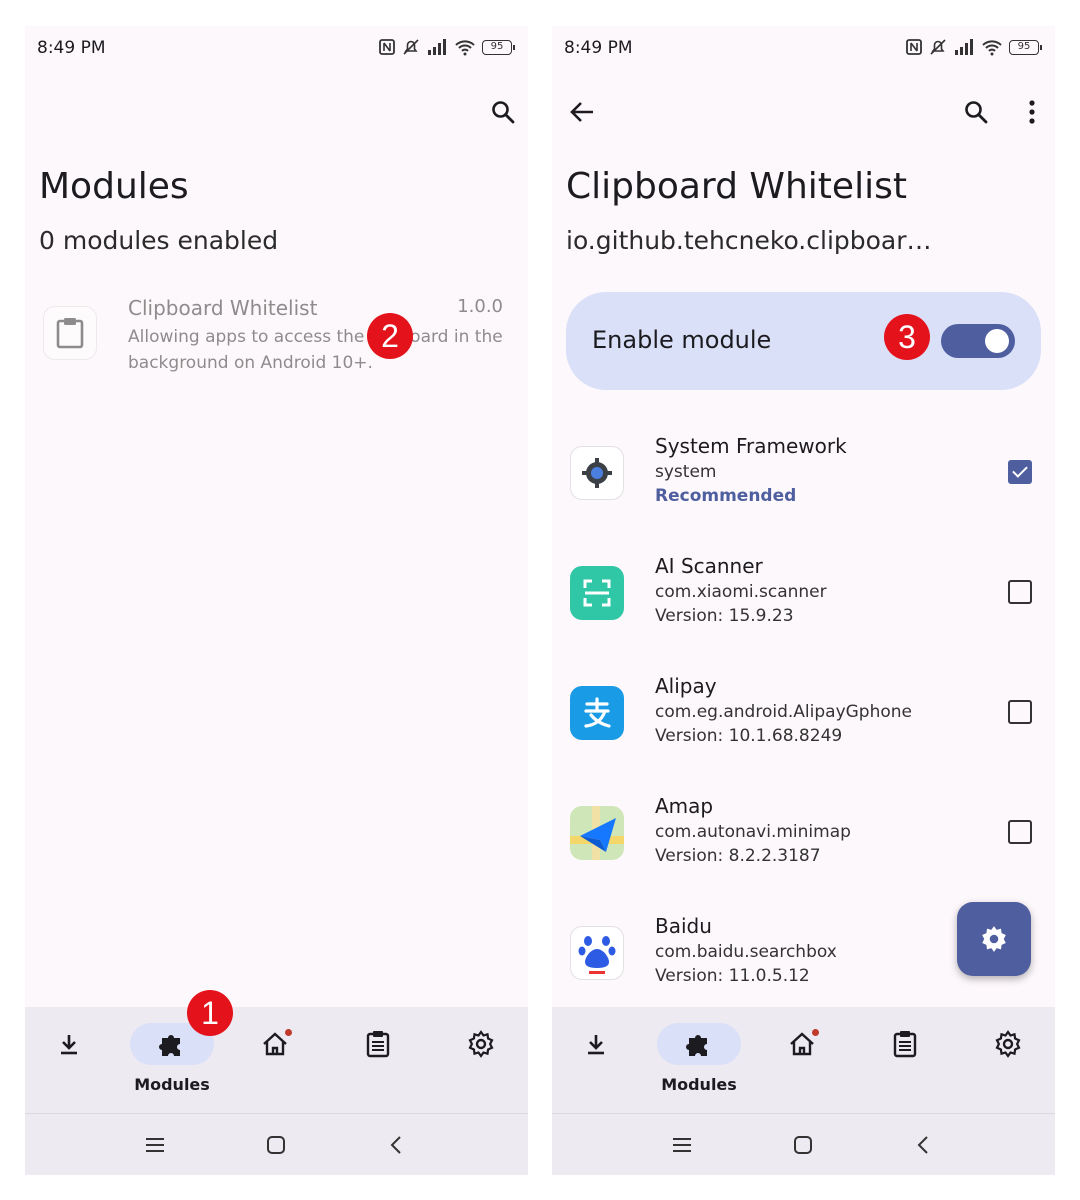 This screenshot has width=1080, height=1200. What do you see at coordinates (746, 952) in the screenshot?
I see `app-package: com.baidu.searchbox` at bounding box center [746, 952].